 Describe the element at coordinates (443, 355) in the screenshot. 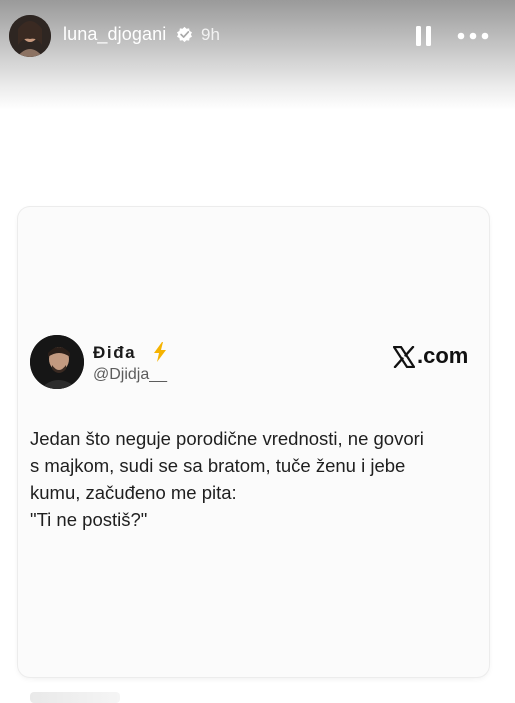

I see `tweet-source: .com` at that location.